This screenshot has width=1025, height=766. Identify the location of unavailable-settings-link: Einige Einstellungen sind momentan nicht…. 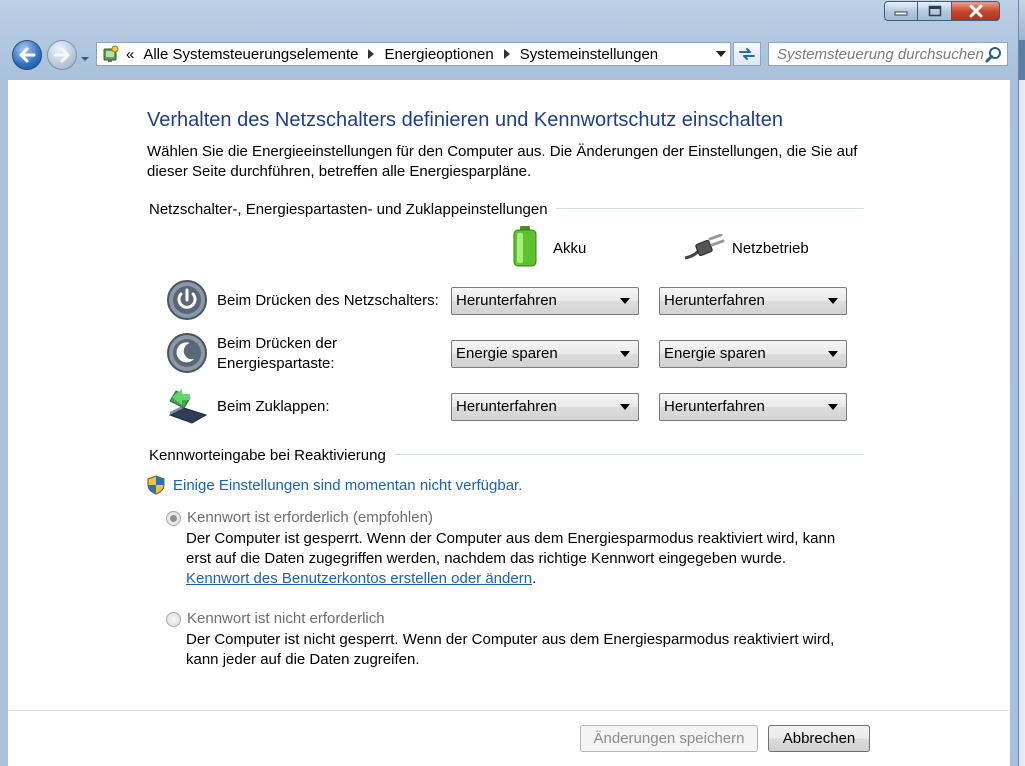
(334, 485).